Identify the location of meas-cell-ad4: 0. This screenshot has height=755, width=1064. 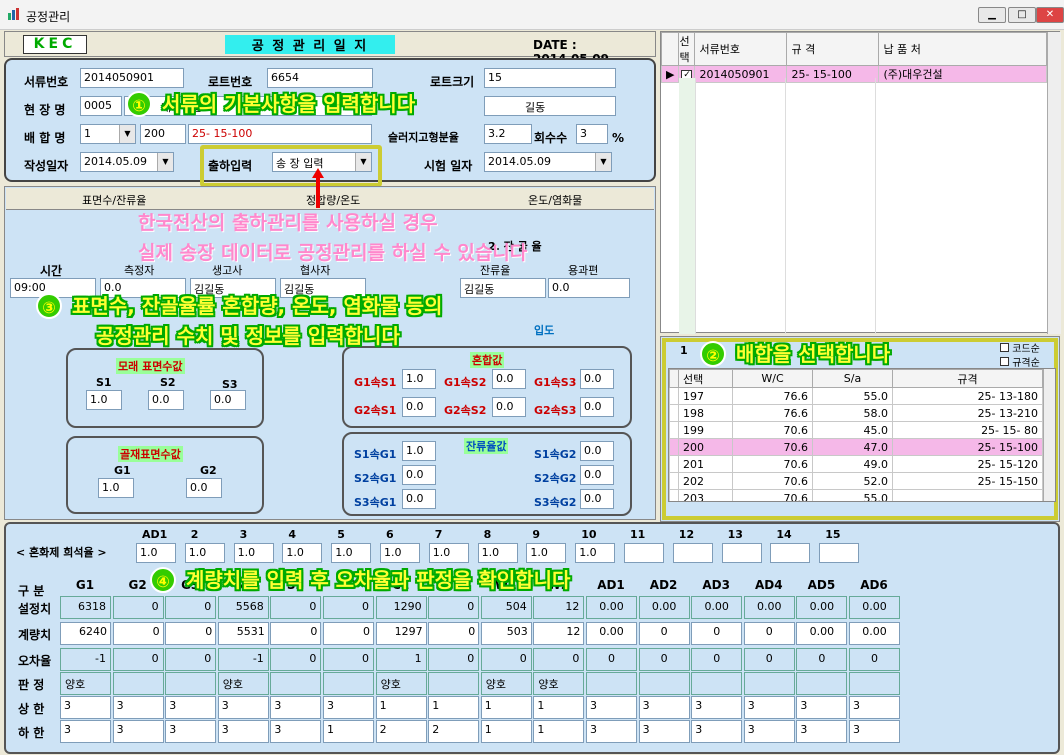
(769, 633).